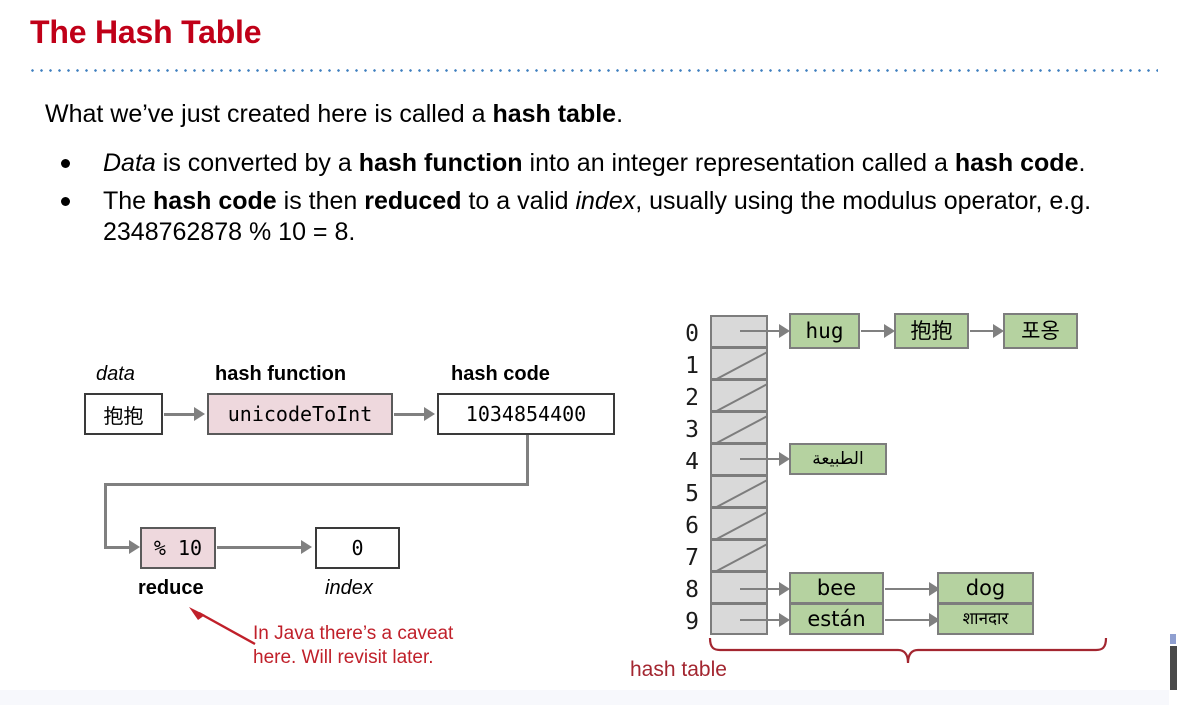 The height and width of the screenshot is (705, 1178). What do you see at coordinates (985, 619) in the screenshot?
I see `node-9-1: शानदार` at bounding box center [985, 619].